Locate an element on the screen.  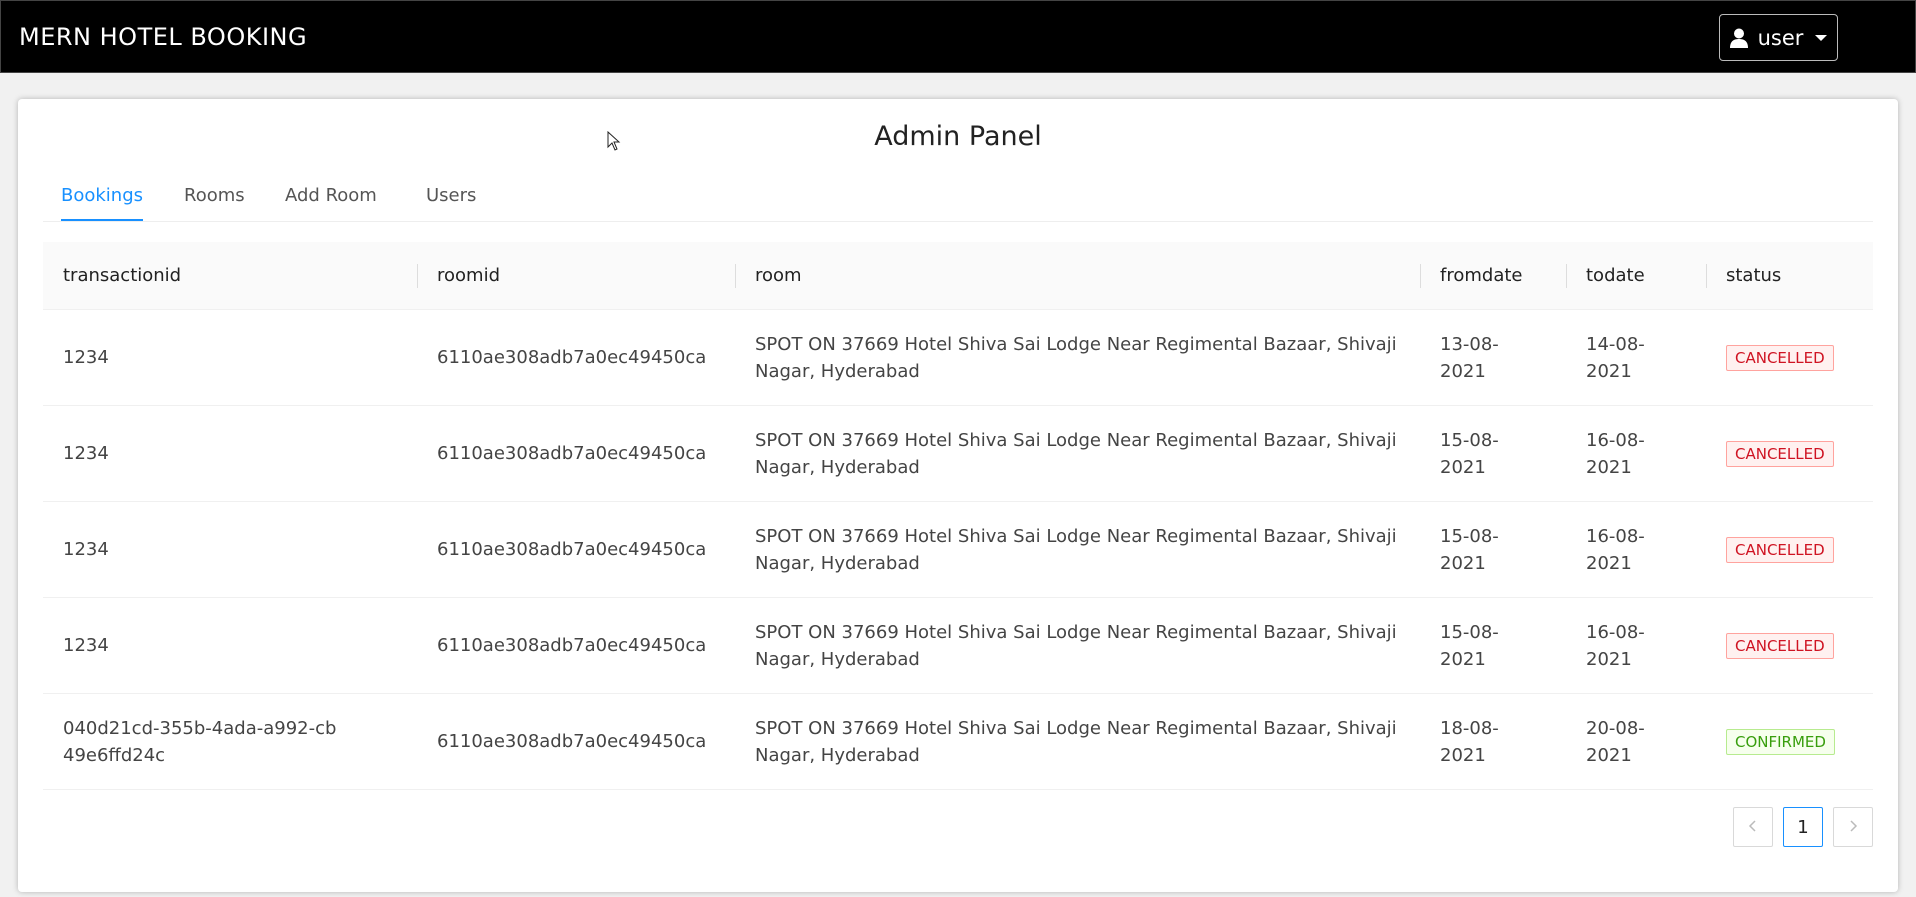
chevron-right-icon is located at coordinates (1853, 827).